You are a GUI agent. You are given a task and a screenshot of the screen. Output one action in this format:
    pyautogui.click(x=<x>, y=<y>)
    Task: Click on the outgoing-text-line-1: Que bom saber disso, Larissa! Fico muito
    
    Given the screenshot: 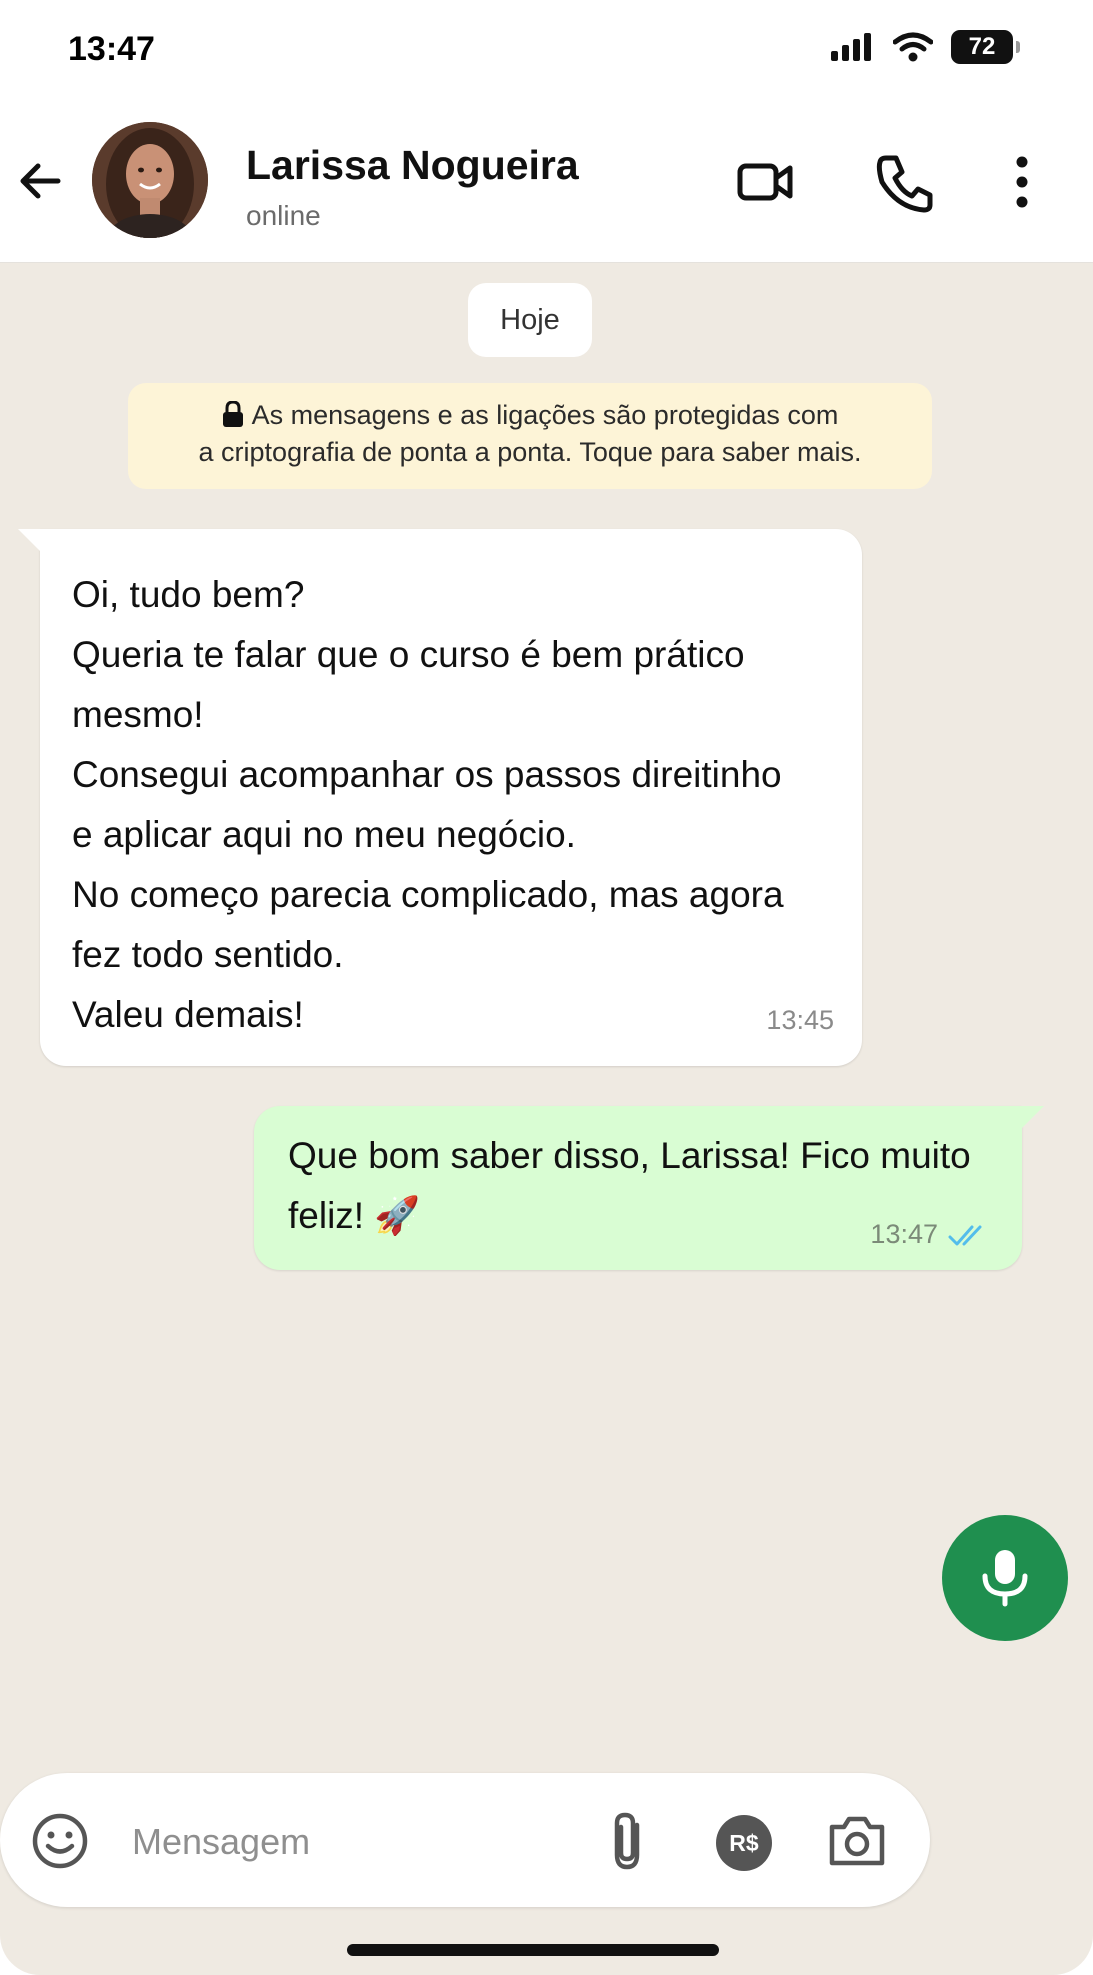 What is the action you would take?
    pyautogui.click(x=629, y=1155)
    